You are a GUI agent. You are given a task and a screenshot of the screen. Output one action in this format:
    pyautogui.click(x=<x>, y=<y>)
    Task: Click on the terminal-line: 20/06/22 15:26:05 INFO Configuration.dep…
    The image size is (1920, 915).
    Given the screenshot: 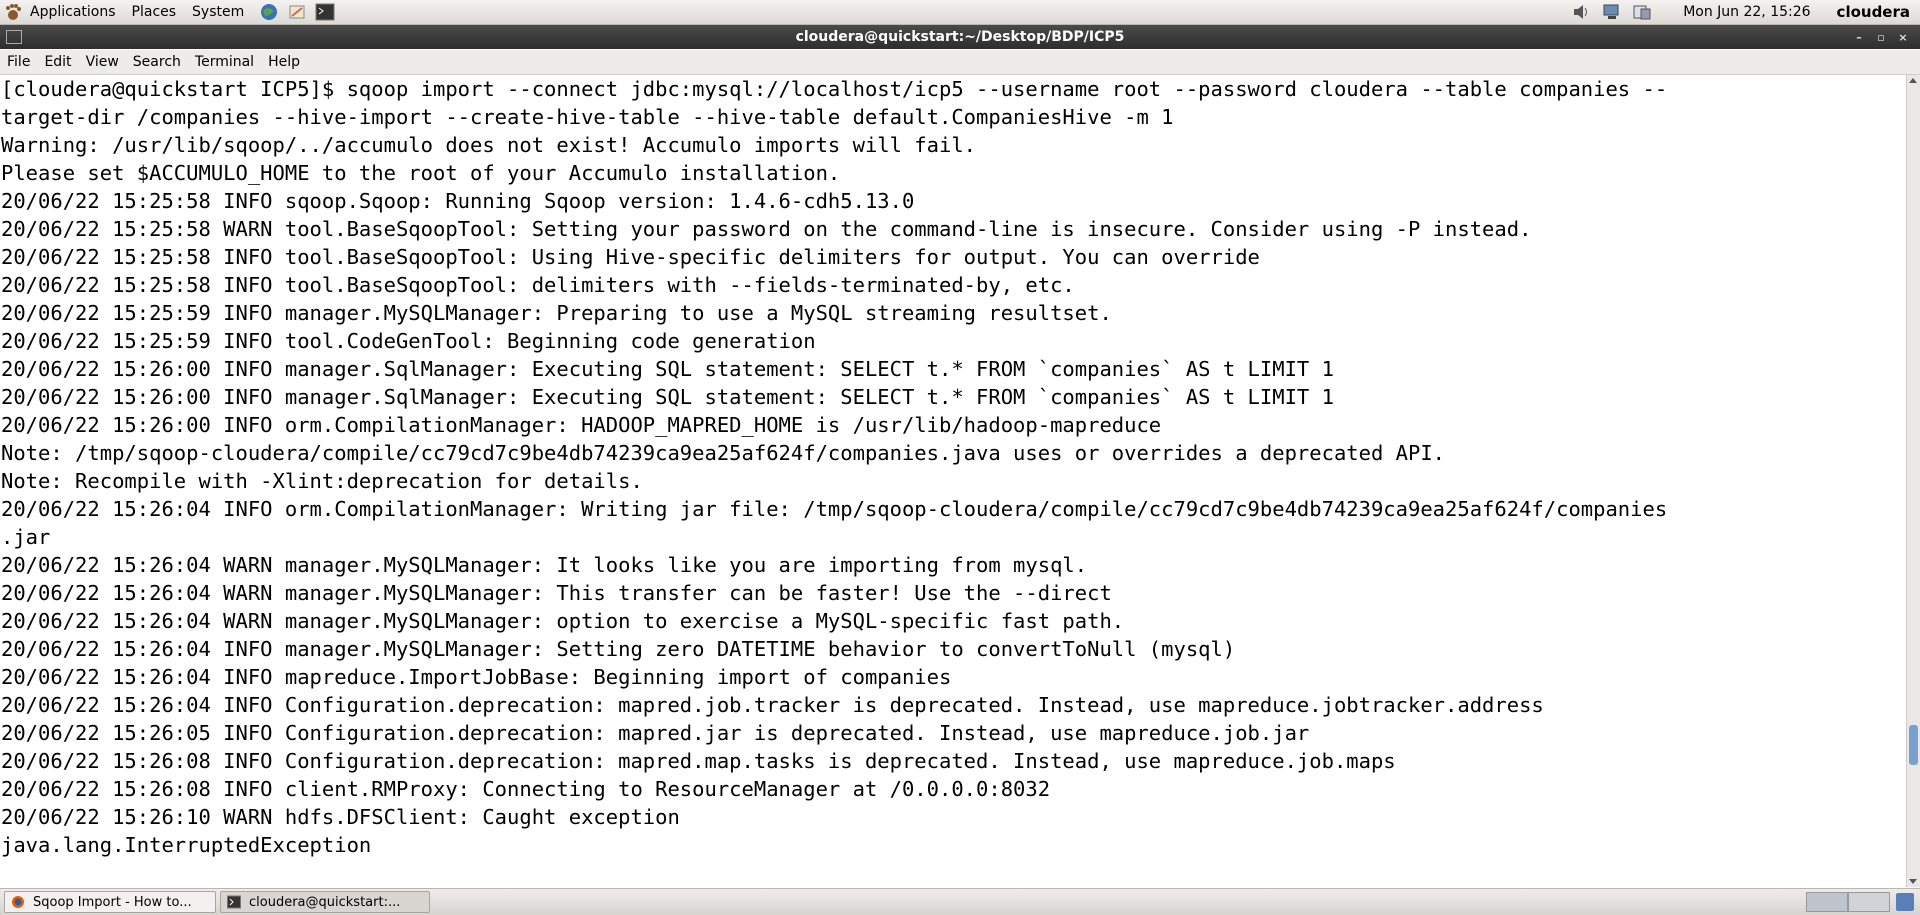 What is the action you would take?
    pyautogui.click(x=655, y=733)
    